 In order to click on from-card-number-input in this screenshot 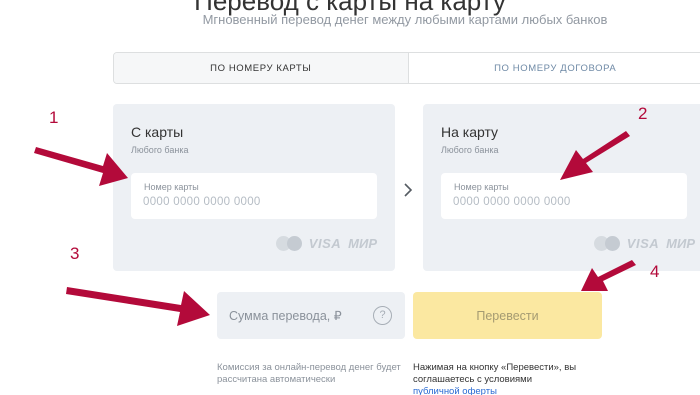, I will do `click(253, 202)`.